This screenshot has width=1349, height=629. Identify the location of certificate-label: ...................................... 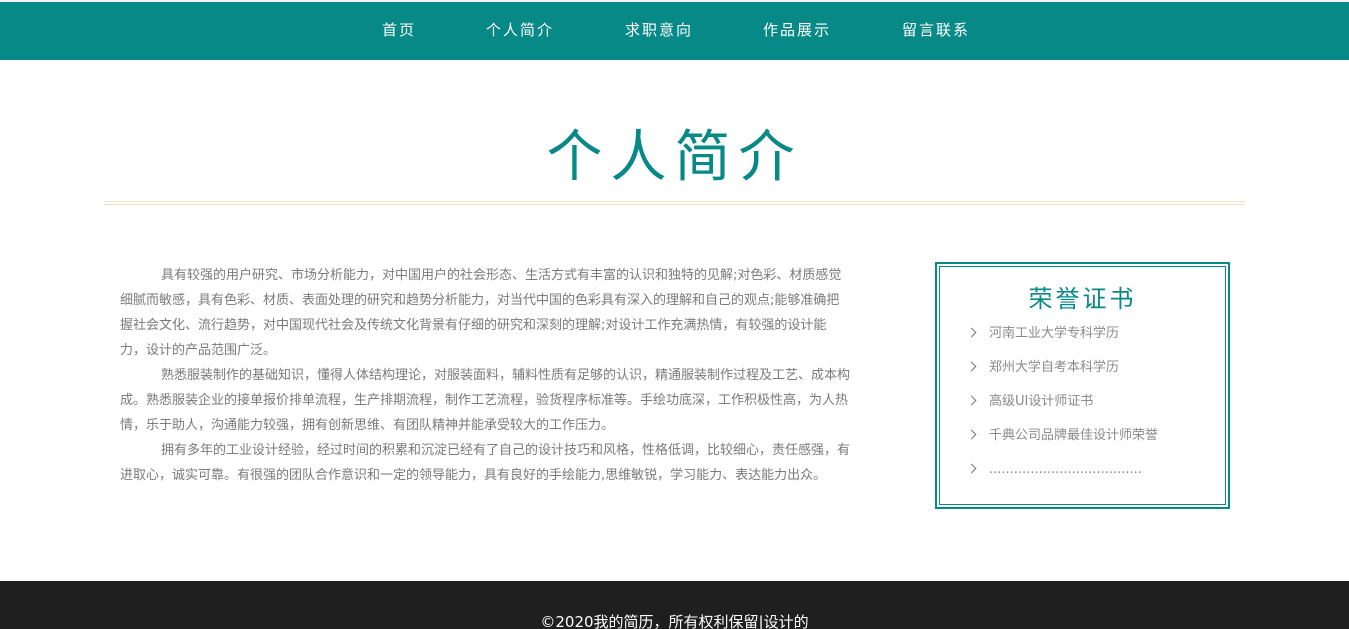
(1065, 469).